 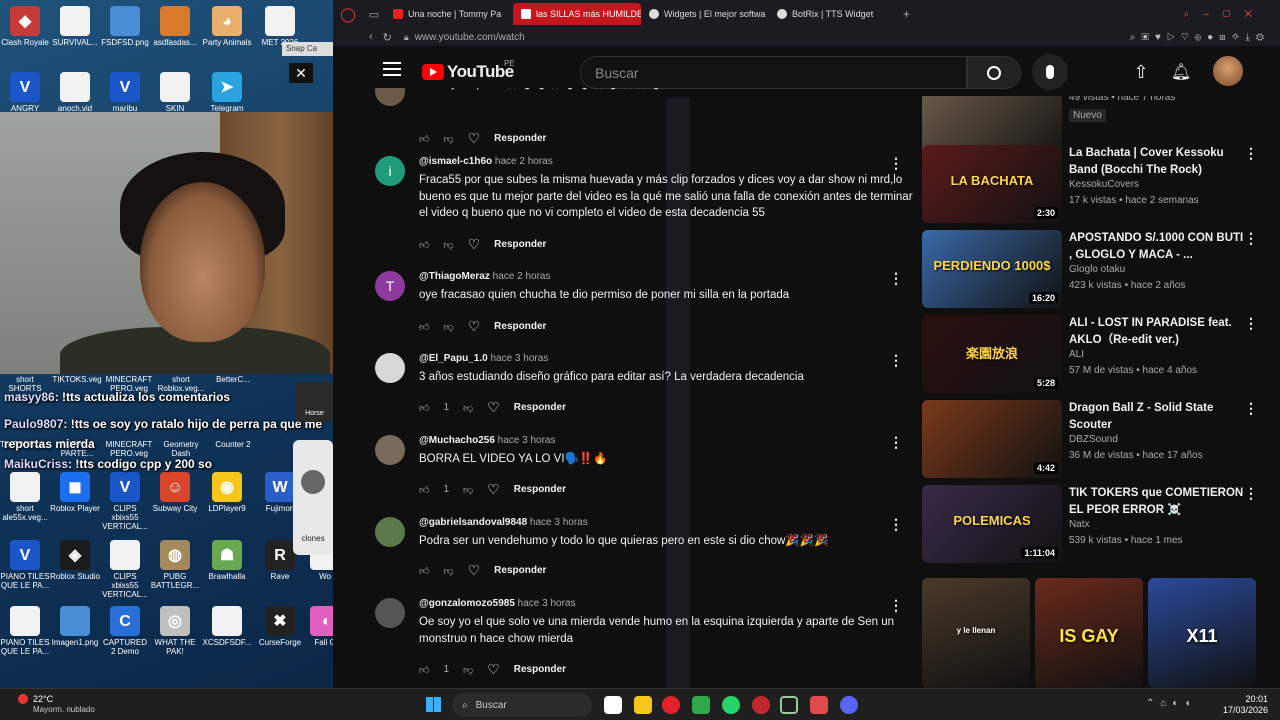 What do you see at coordinates (227, 492) in the screenshot?
I see `desktop-icon: ◉ LDPlayer9` at bounding box center [227, 492].